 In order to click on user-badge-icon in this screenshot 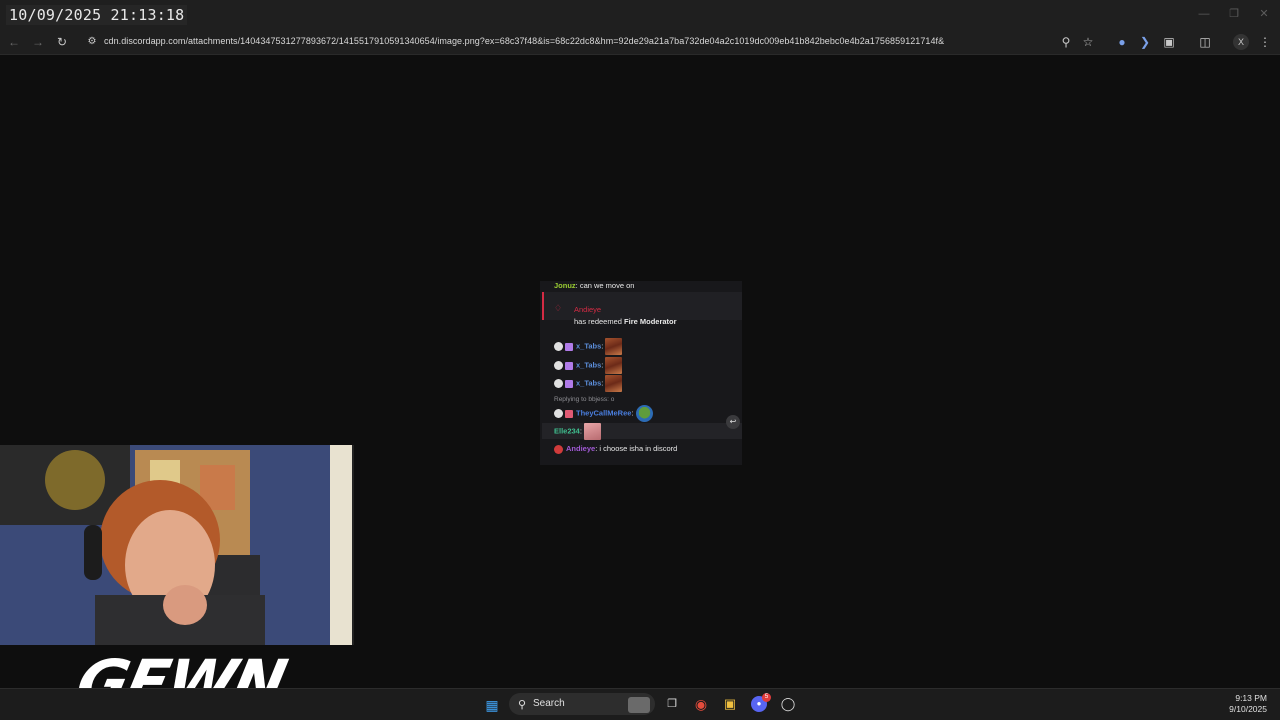, I will do `click(558, 449)`.